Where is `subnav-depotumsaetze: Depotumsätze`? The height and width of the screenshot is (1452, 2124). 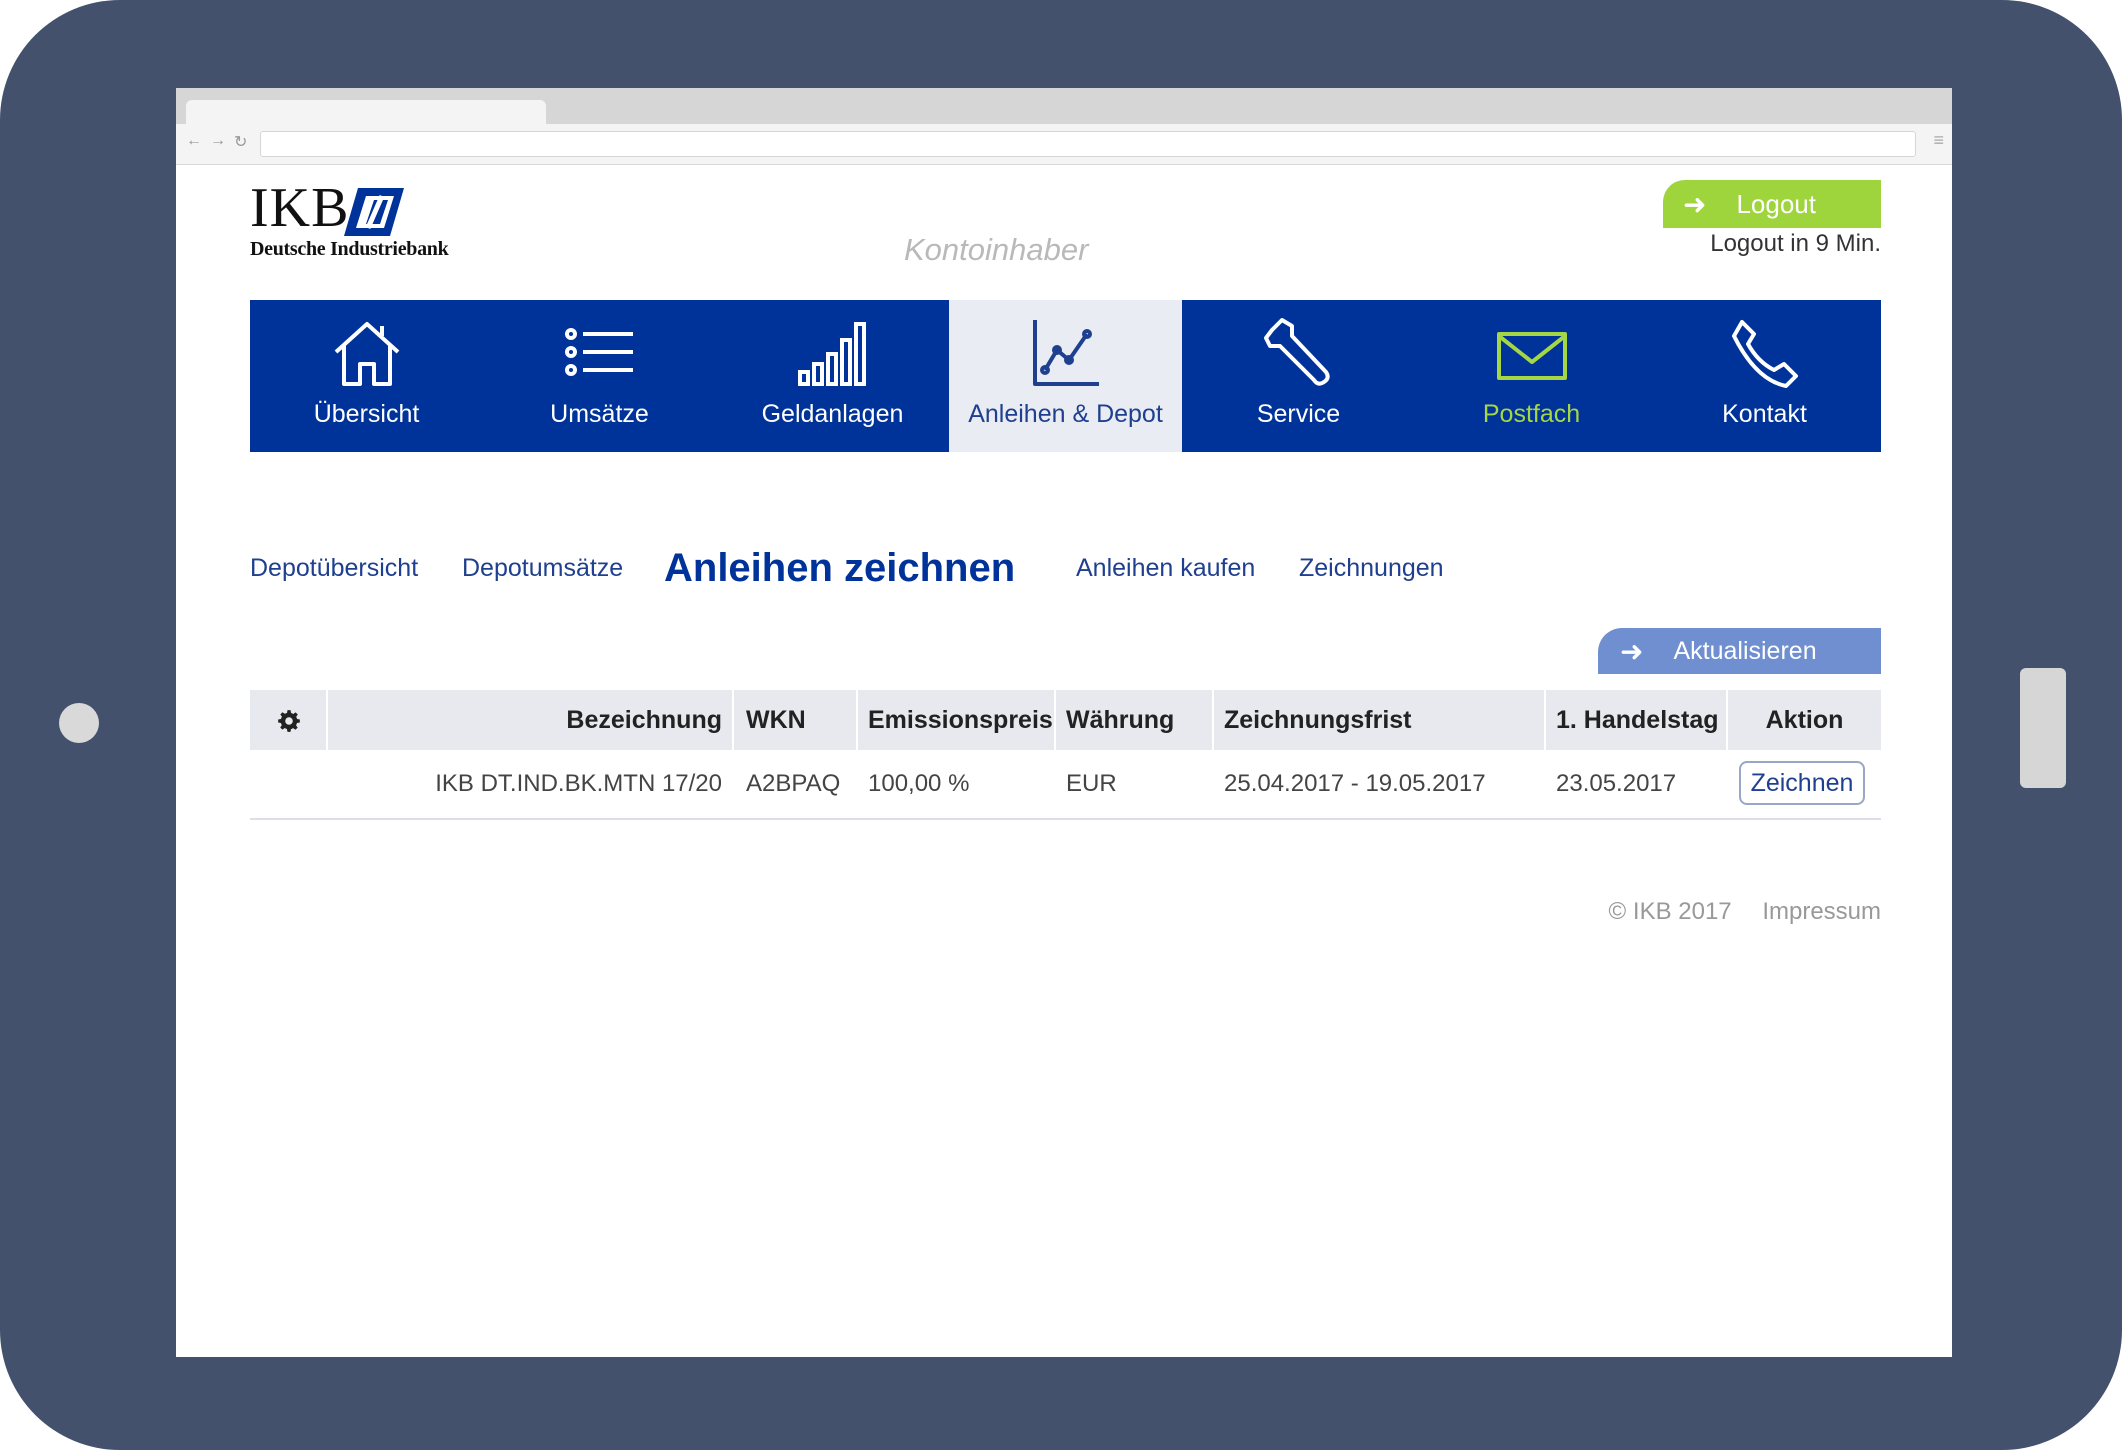 subnav-depotumsaetze: Depotumsätze is located at coordinates (542, 568).